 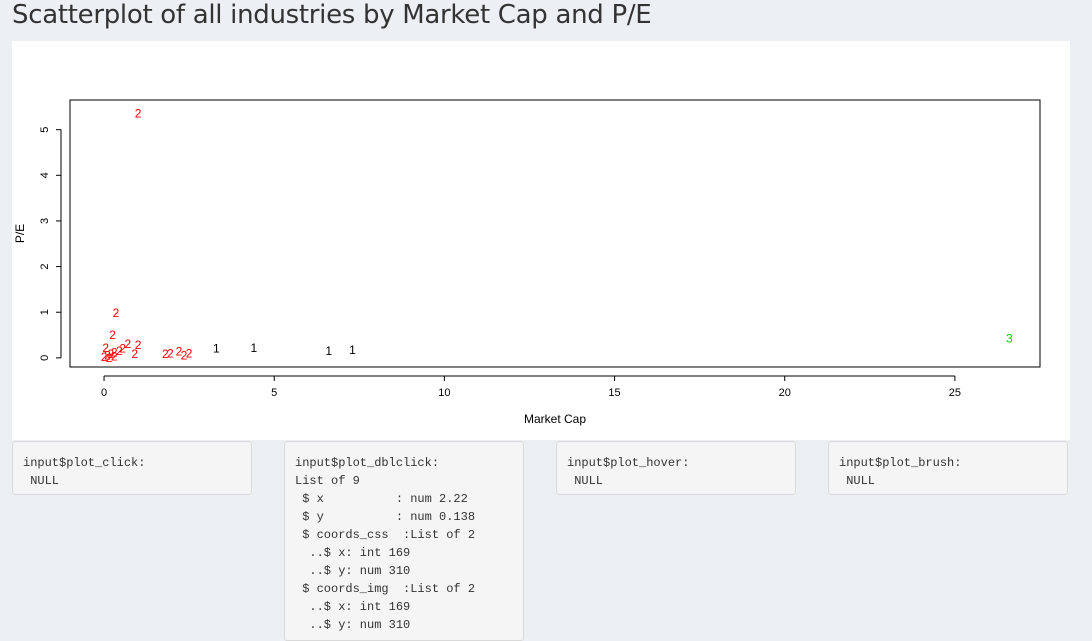 What do you see at coordinates (614, 393) in the screenshot?
I see `x-tick-label: 15` at bounding box center [614, 393].